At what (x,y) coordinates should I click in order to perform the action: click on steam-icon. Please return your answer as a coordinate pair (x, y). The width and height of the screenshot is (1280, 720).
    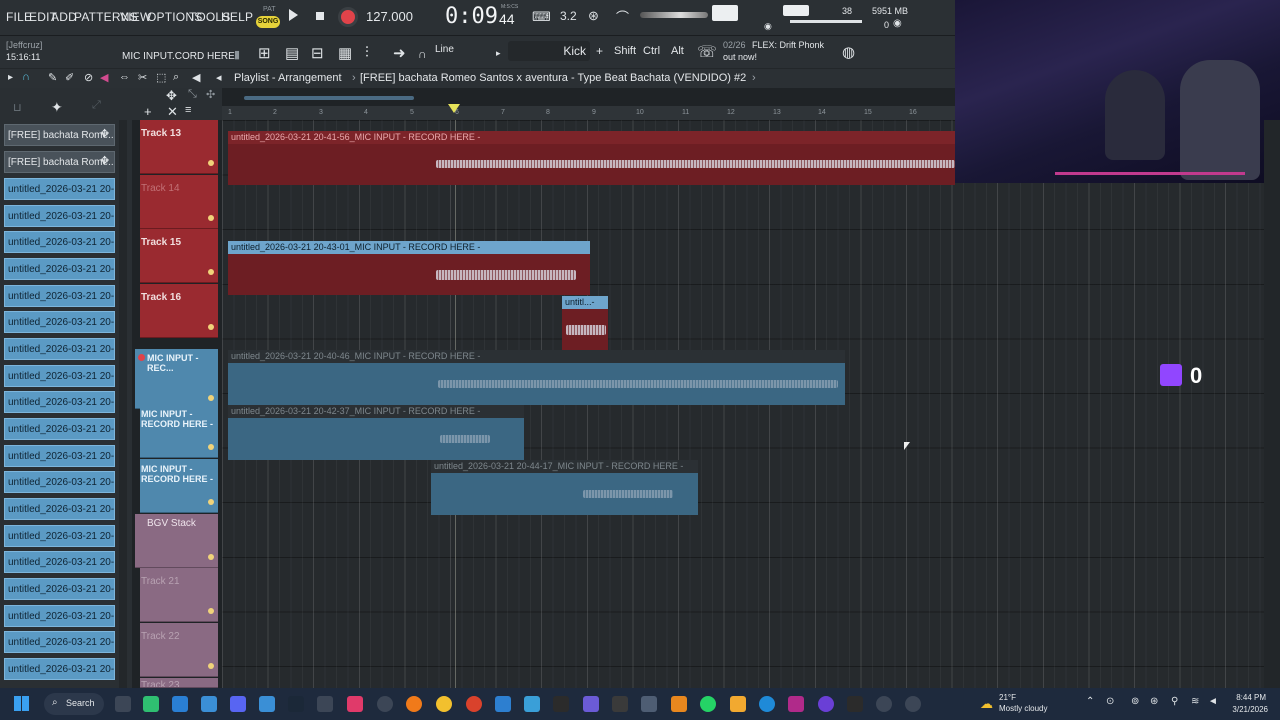
    Looking at the image, I should click on (296, 704).